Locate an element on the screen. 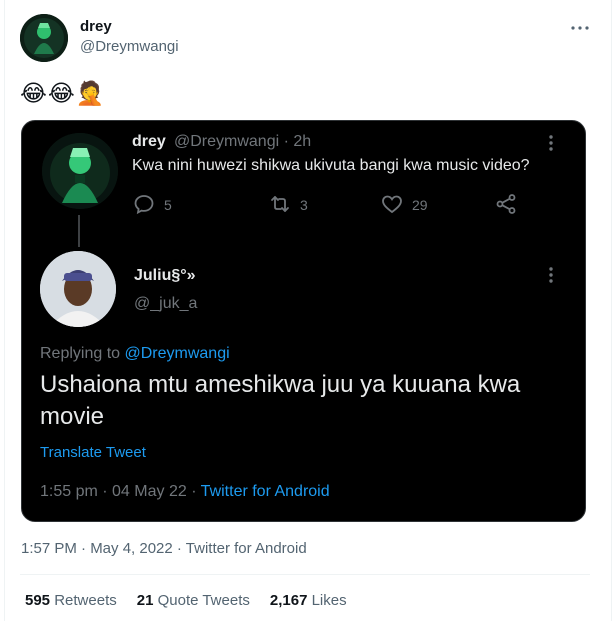 Image resolution: width=616 pixels, height=621 pixels. likes-count: 2,167 is located at coordinates (288, 600).